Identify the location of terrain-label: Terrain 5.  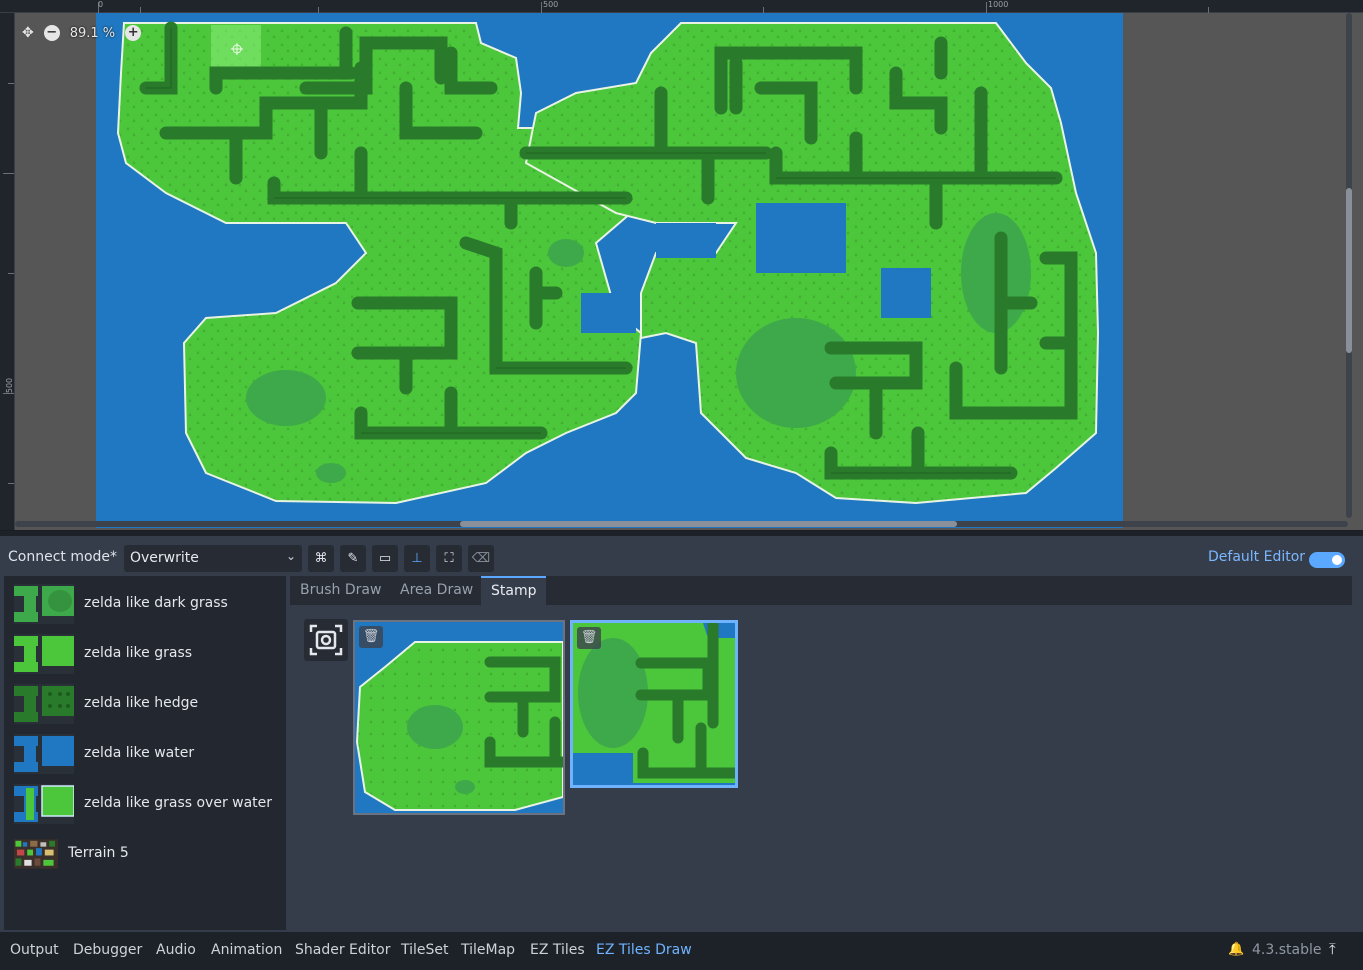
(98, 853).